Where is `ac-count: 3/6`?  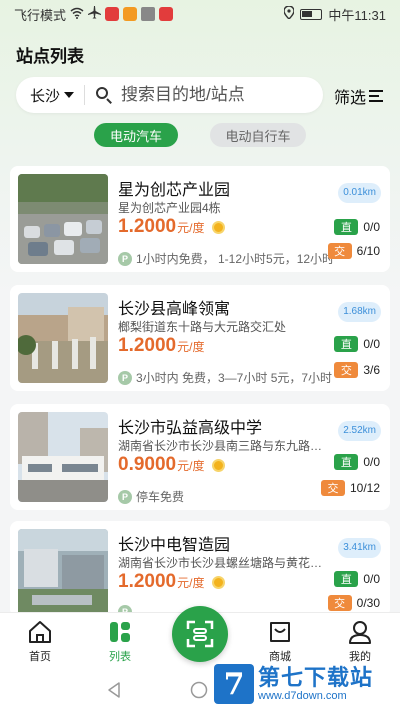 ac-count: 3/6 is located at coordinates (371, 370).